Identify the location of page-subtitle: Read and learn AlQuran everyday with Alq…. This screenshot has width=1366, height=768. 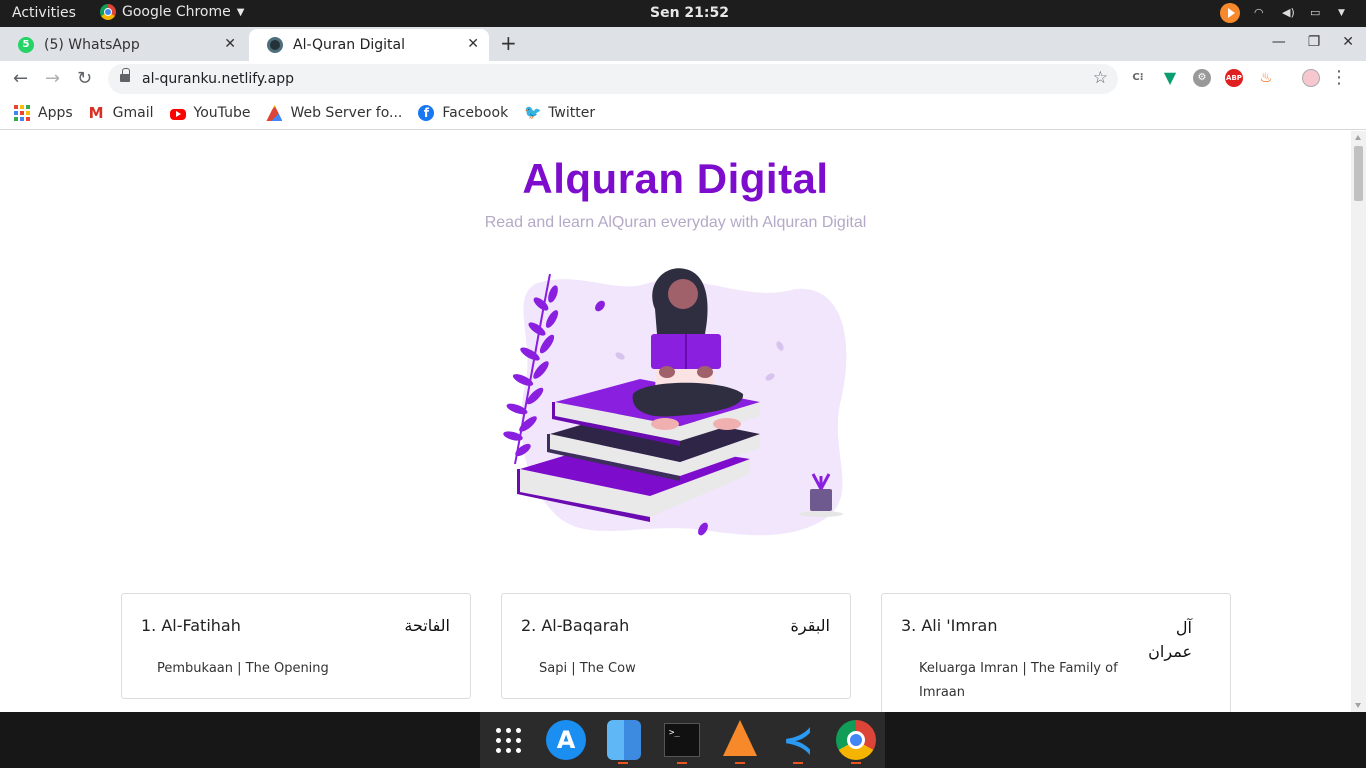
(675, 222).